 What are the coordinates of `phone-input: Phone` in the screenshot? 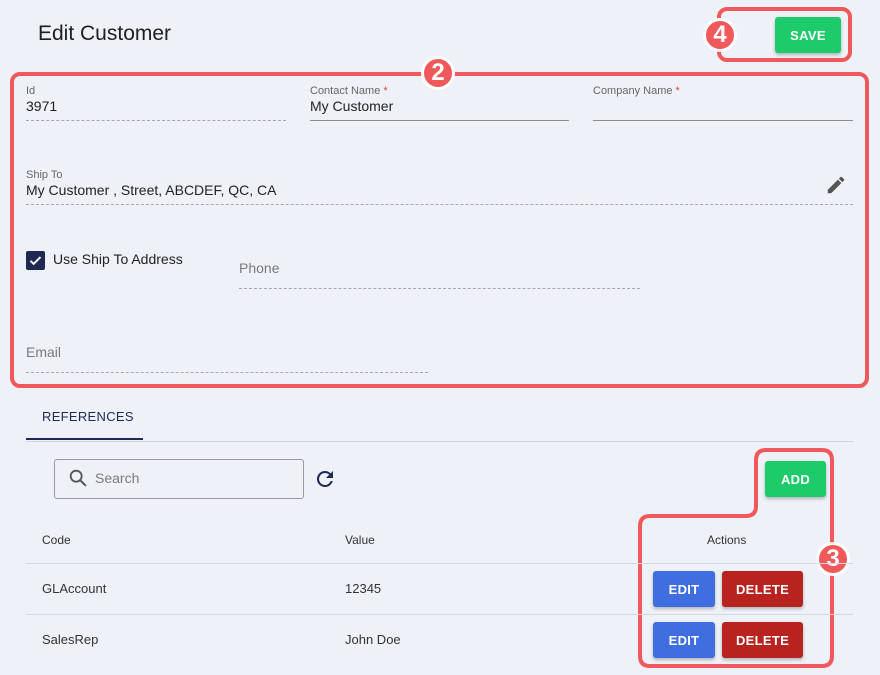 It's located at (439, 273).